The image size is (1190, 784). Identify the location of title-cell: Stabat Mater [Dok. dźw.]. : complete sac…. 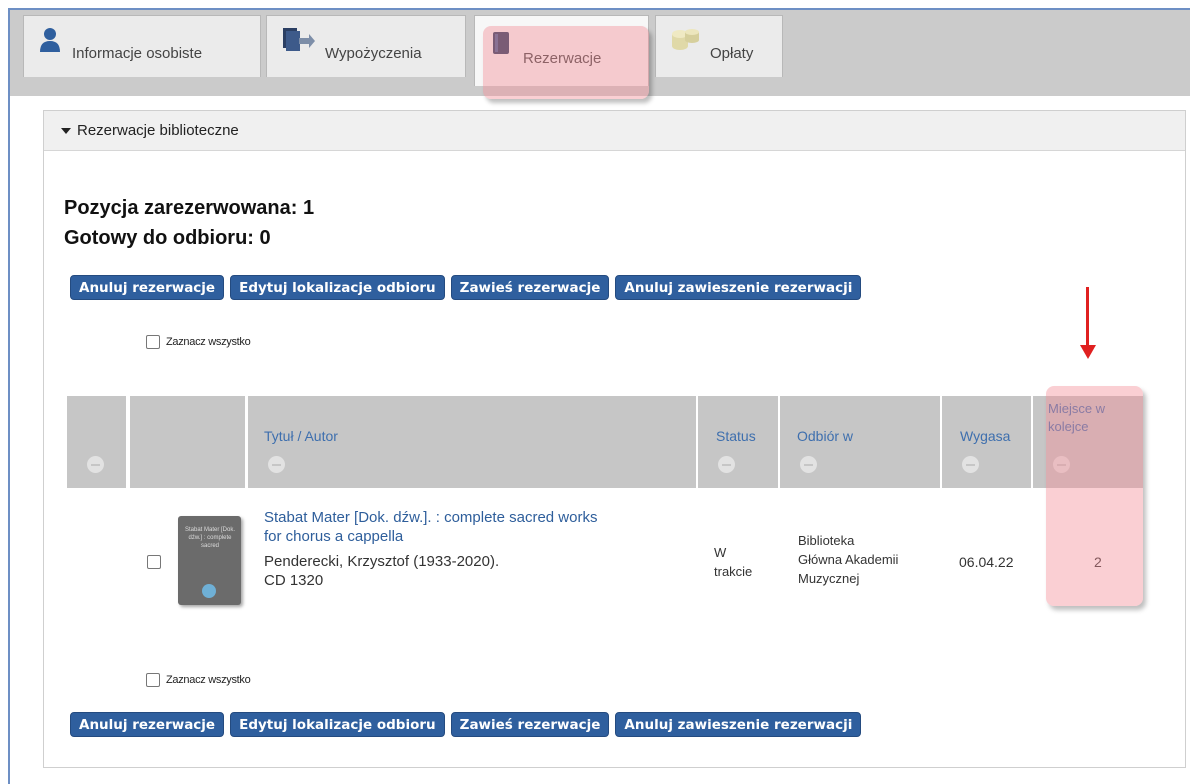
(479, 549).